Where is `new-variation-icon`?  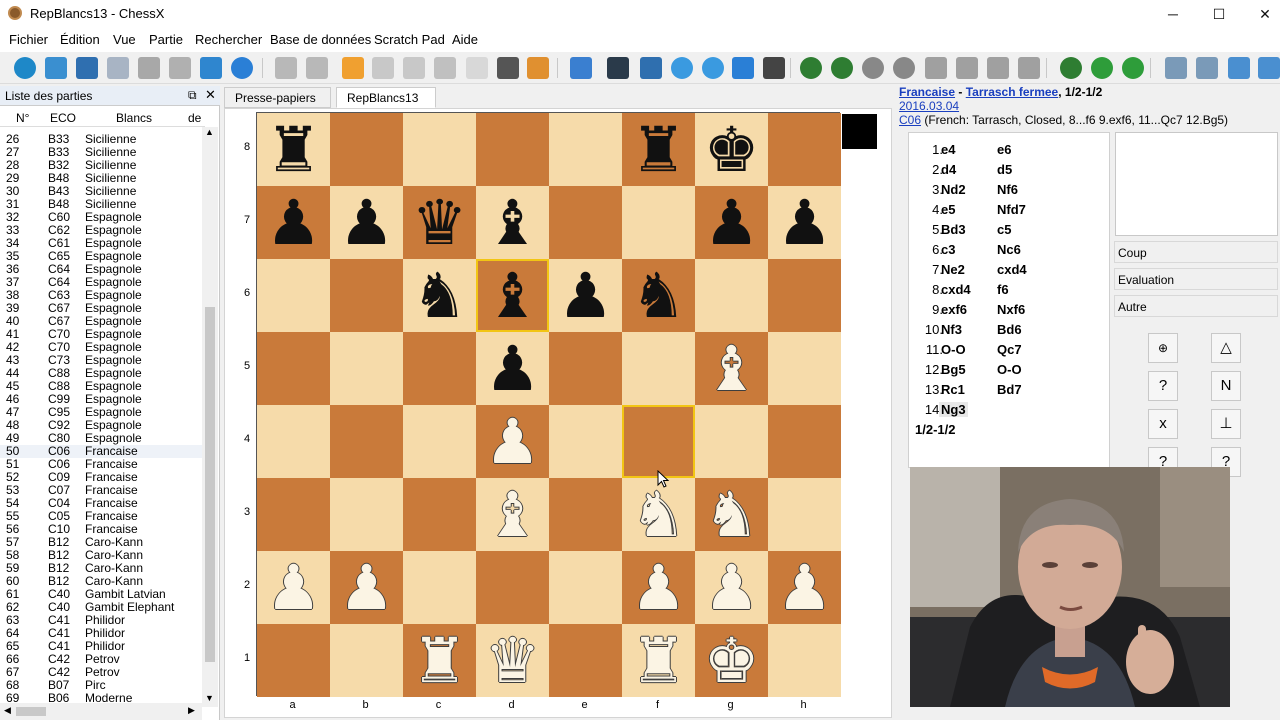
new-variation-icon is located at coordinates (1071, 68).